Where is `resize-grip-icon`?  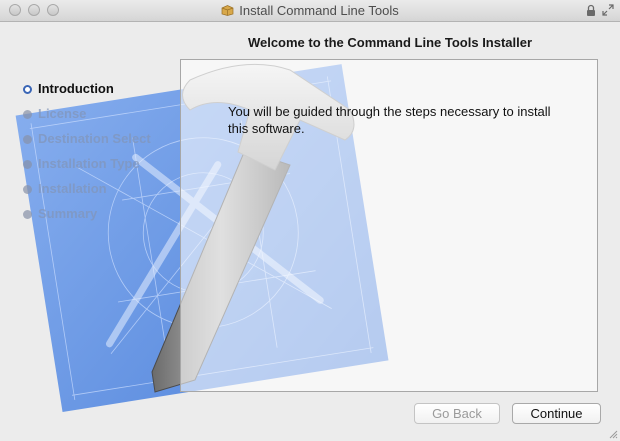
resize-grip-icon is located at coordinates (613, 434).